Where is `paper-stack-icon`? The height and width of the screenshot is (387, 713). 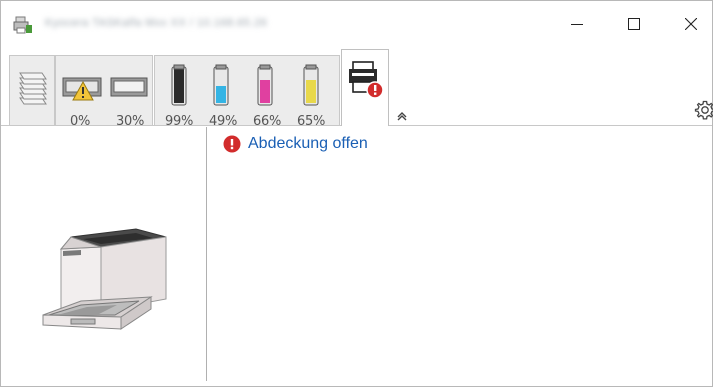
paper-stack-icon is located at coordinates (33, 88).